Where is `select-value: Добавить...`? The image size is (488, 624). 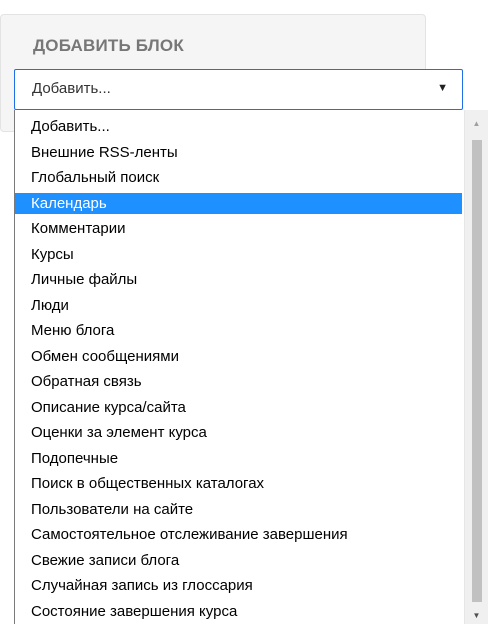 select-value: Добавить... is located at coordinates (71, 88).